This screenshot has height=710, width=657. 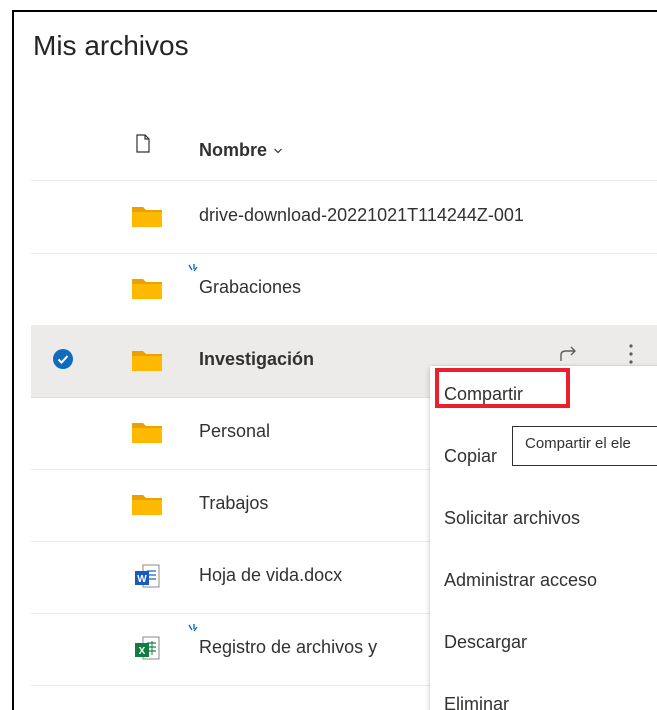 I want to click on name-column-header: Nombre, so click(x=241, y=150).